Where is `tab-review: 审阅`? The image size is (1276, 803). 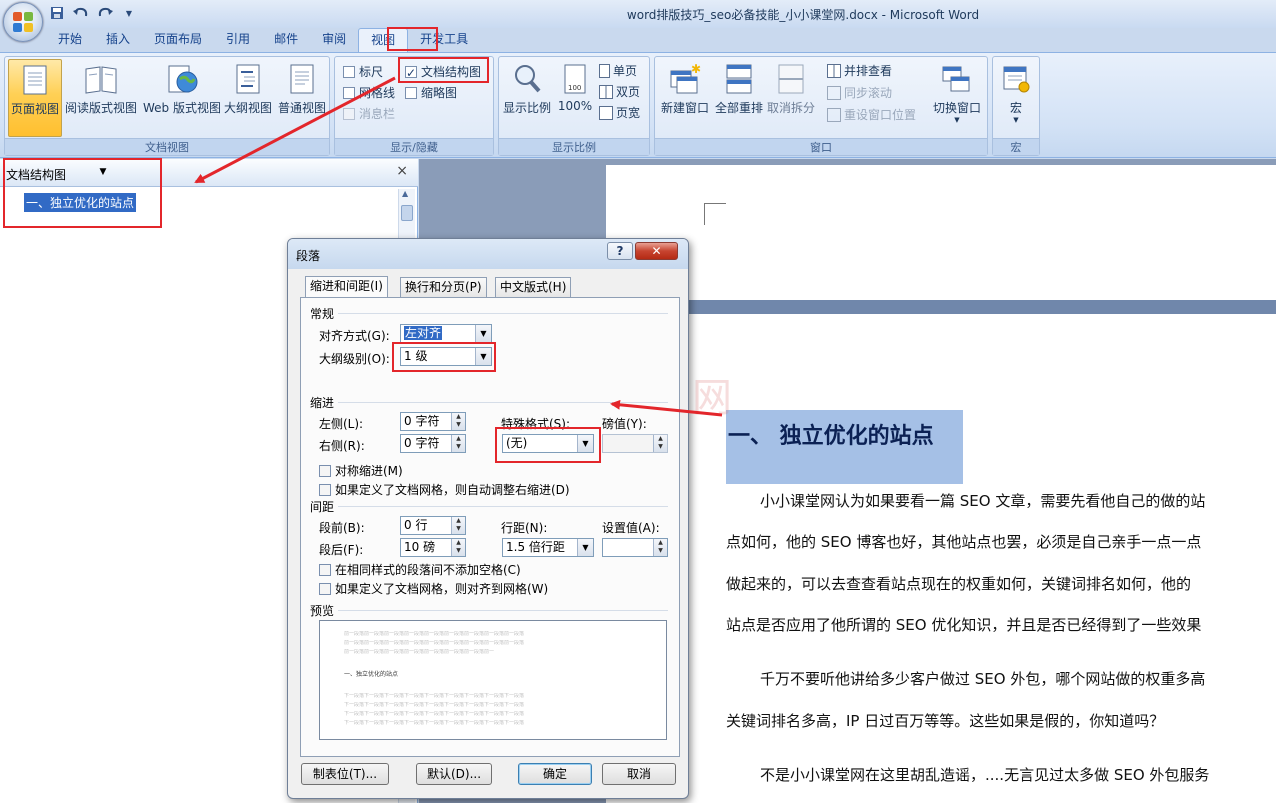 tab-review: 审阅 is located at coordinates (334, 40).